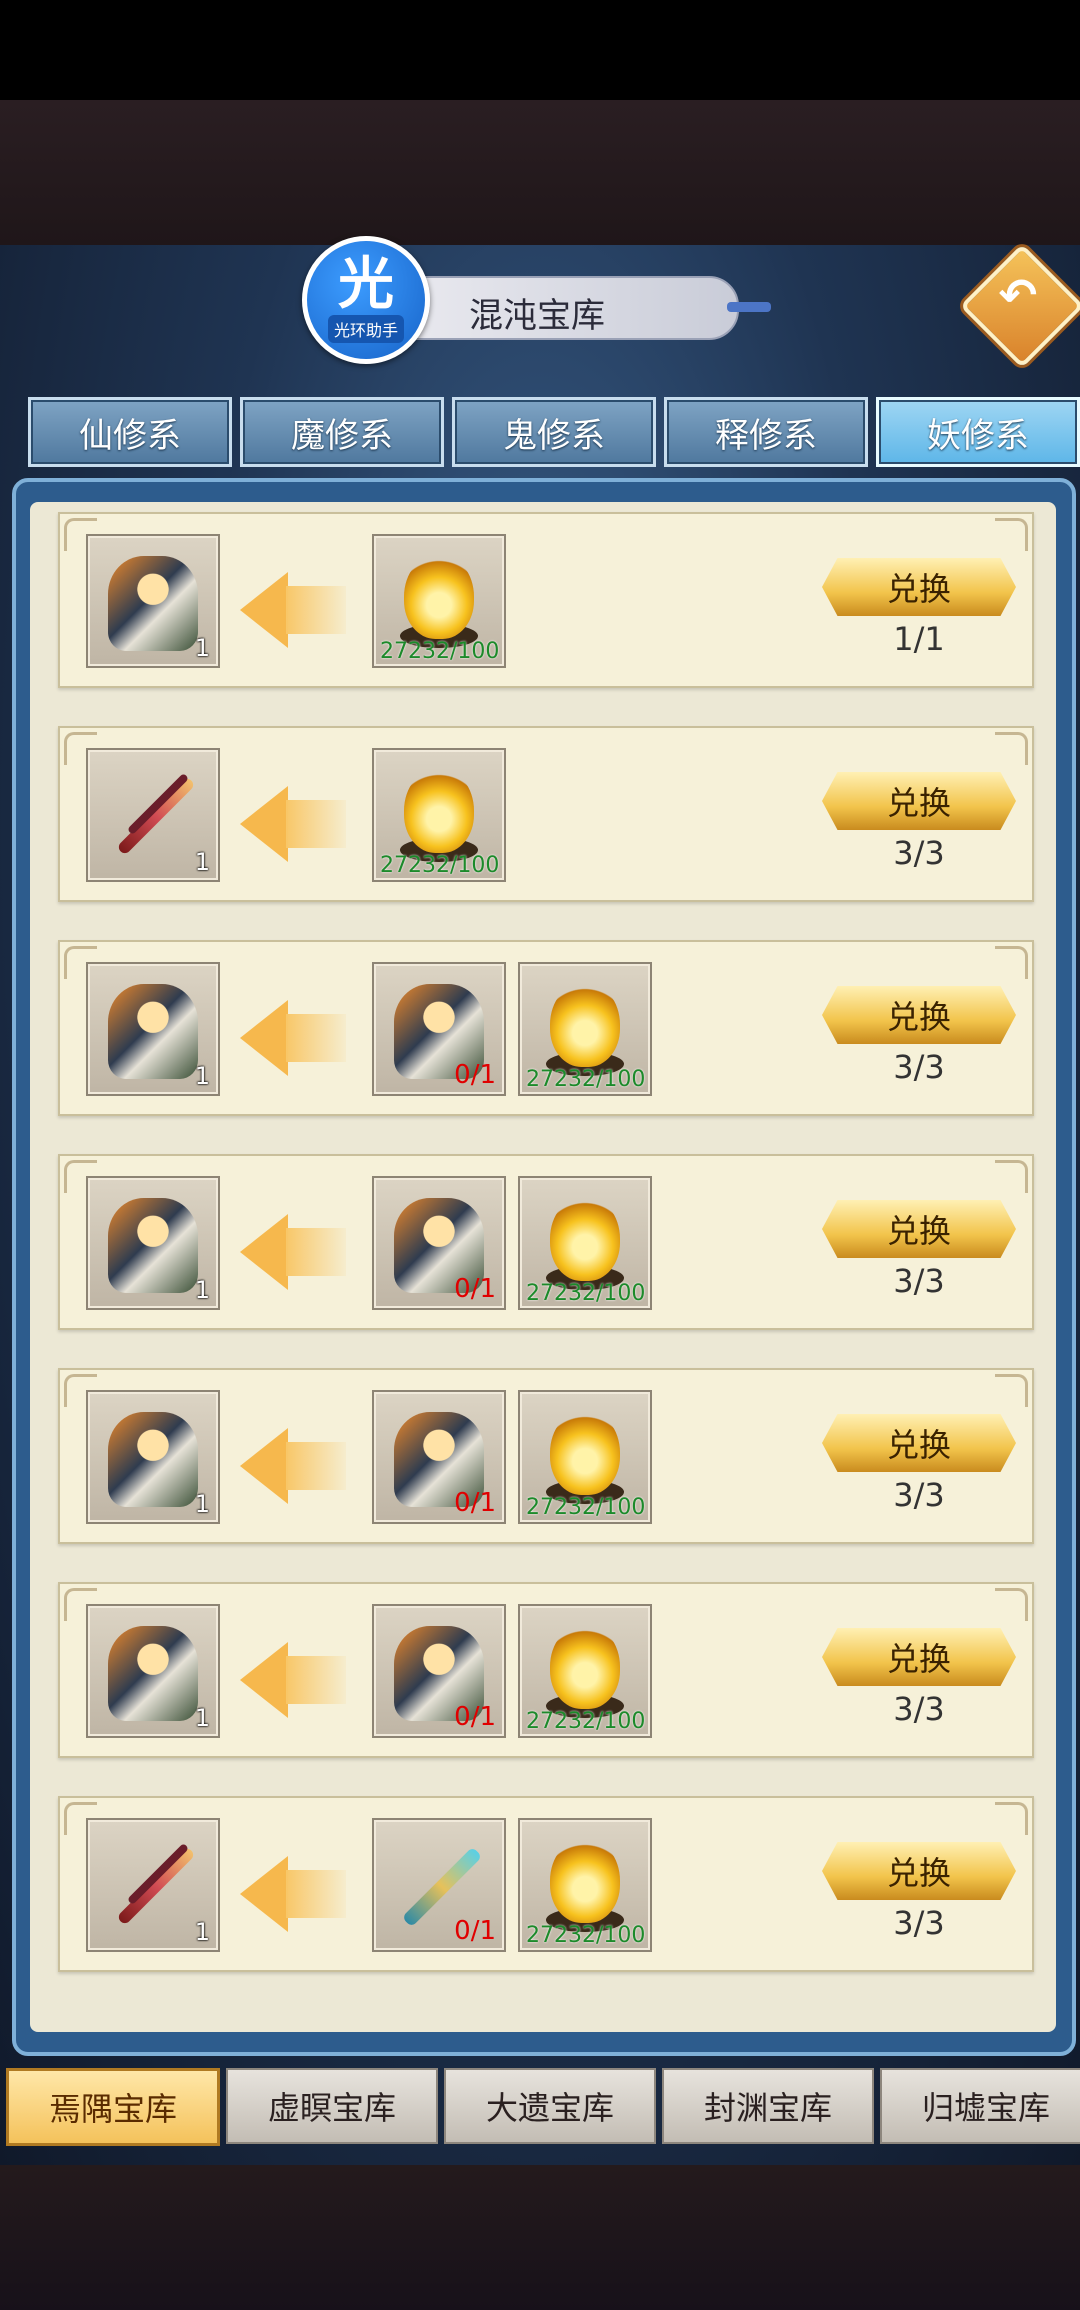 This screenshot has width=1080, height=2310. I want to click on page-title: 混沌宝库, so click(537, 316).